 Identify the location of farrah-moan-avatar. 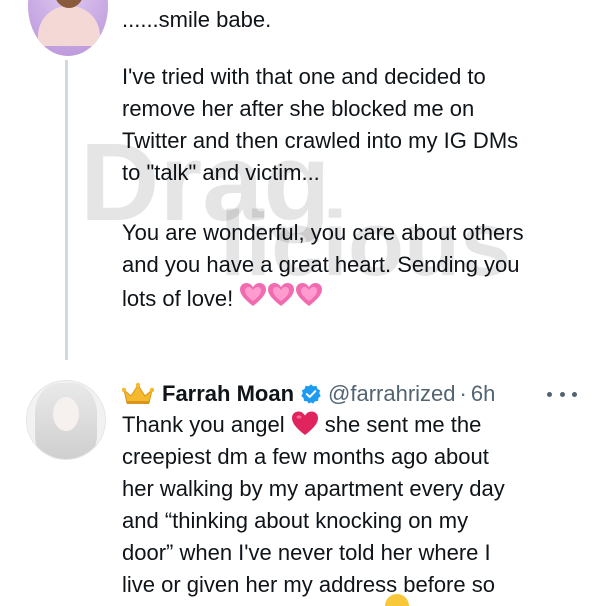
(66, 420).